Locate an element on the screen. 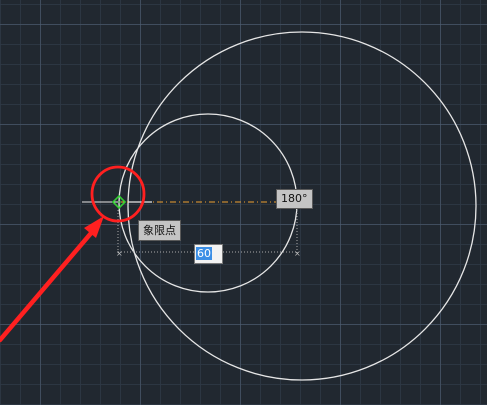 The width and height of the screenshot is (487, 405). dynamic-input-value: 60 is located at coordinates (204, 253).